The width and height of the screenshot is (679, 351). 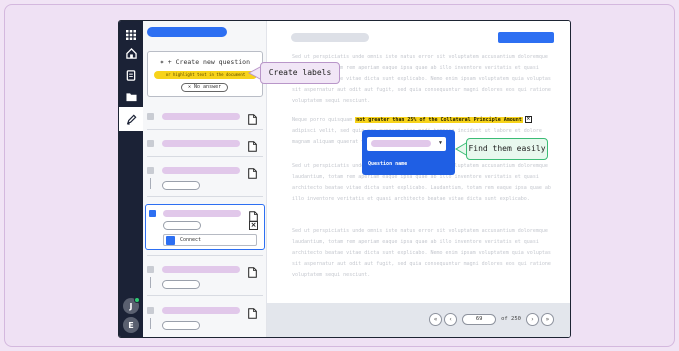 What do you see at coordinates (205, 227) in the screenshot?
I see `selected-question-card: × Connect` at bounding box center [205, 227].